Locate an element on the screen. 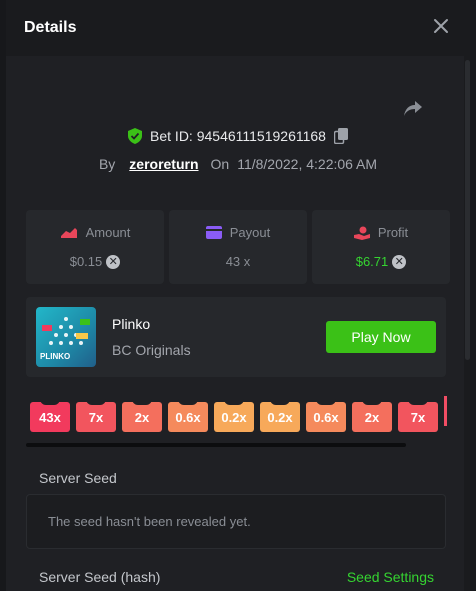 The height and width of the screenshot is (591, 476). copy-icon is located at coordinates (340, 136).